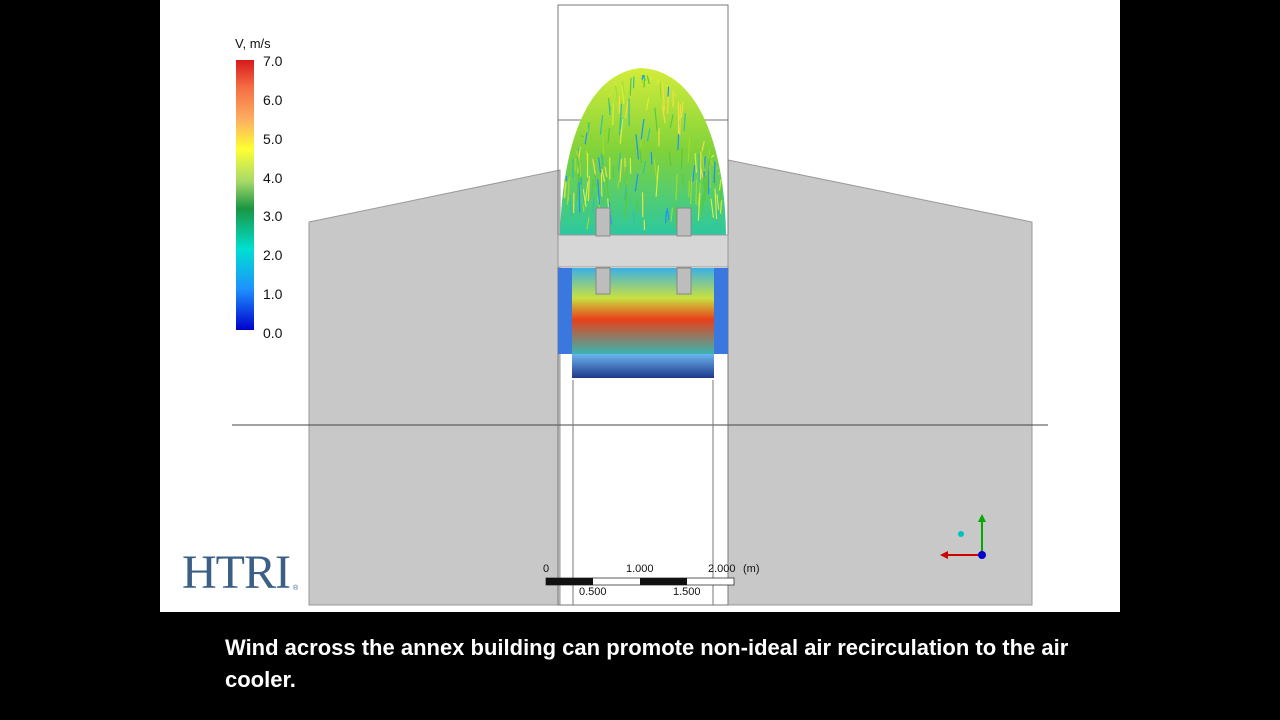 Image resolution: width=1280 pixels, height=720 pixels. Describe the element at coordinates (721, 311) in the screenshot. I see `cooler-right-wall` at that location.